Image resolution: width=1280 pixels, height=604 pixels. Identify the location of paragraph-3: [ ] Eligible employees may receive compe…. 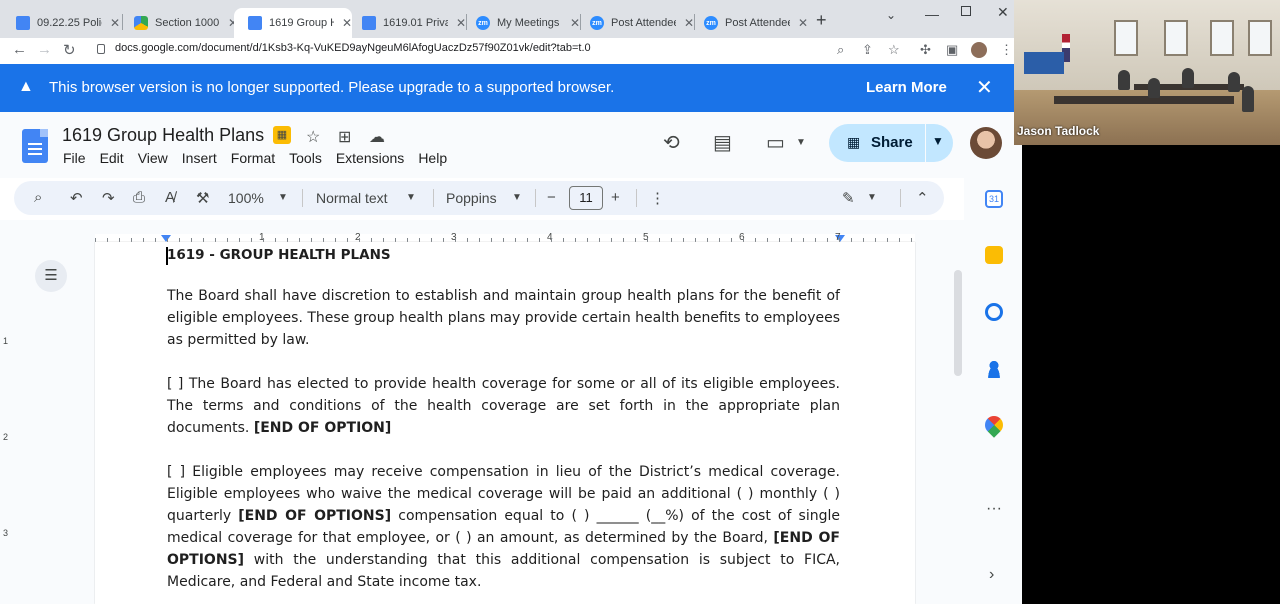
(503, 527).